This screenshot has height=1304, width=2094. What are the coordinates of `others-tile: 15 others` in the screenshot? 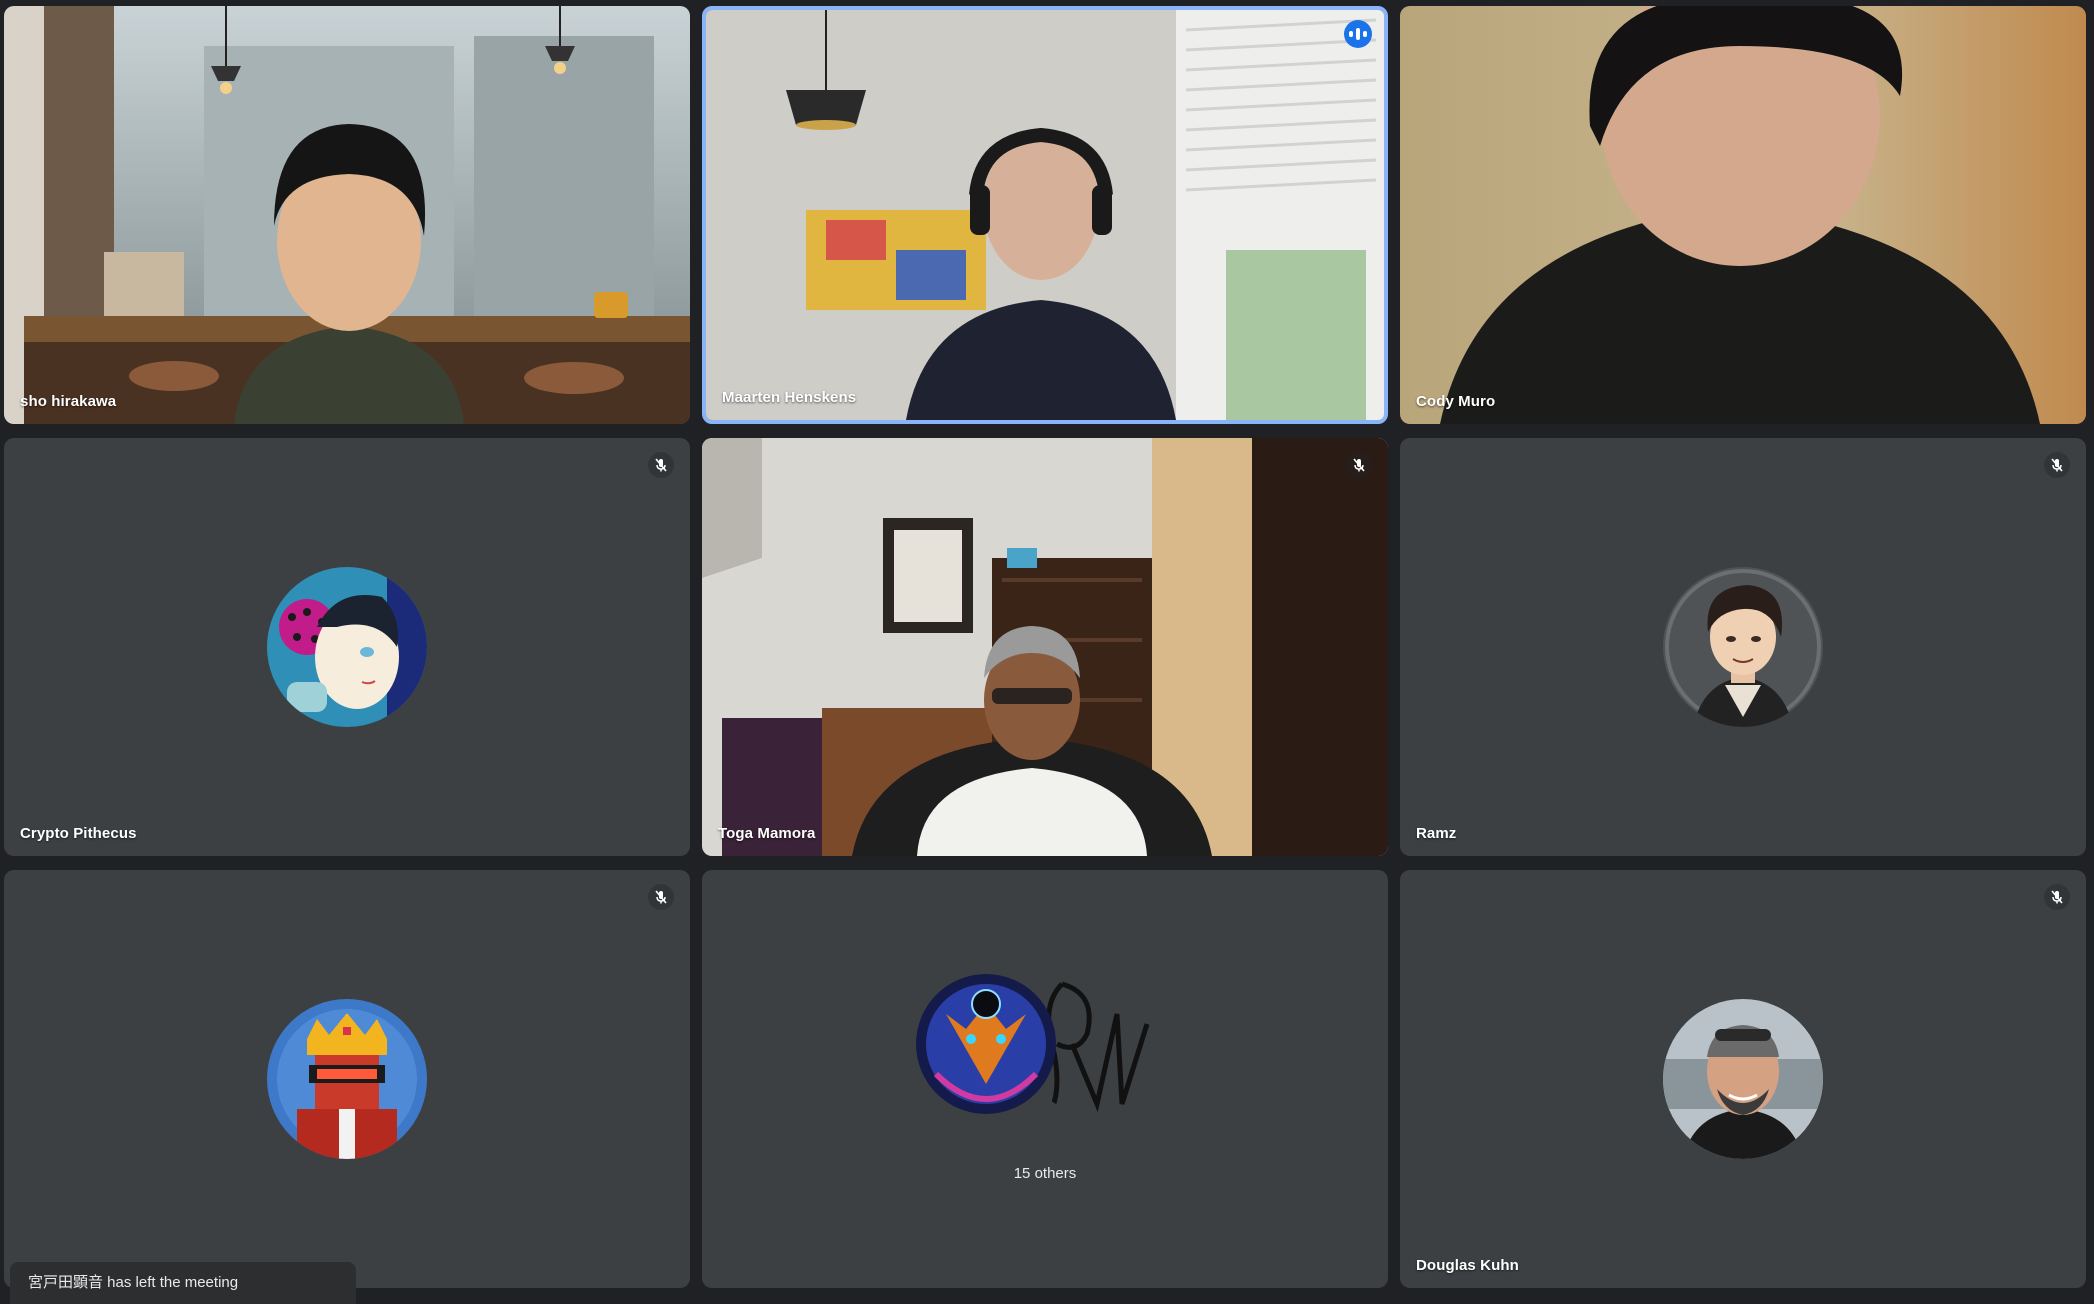 It's located at (1045, 1079).